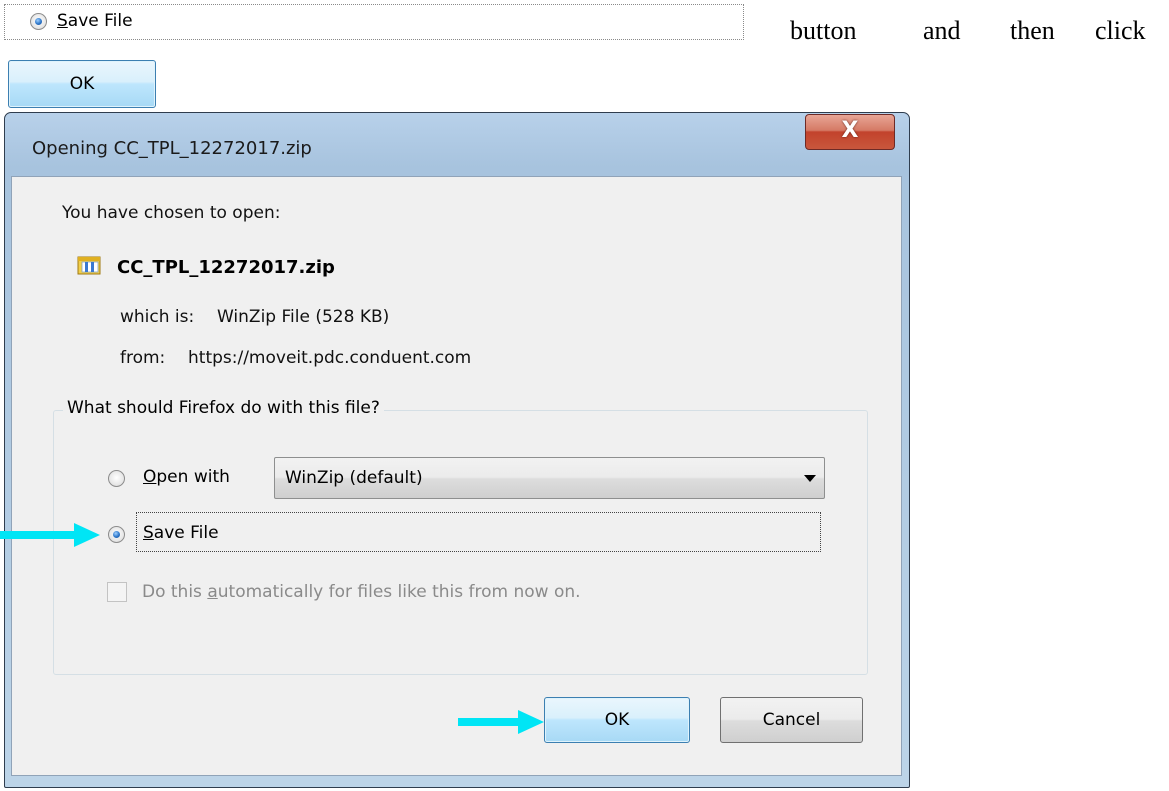  What do you see at coordinates (549, 478) in the screenshot?
I see `open-with-app-select: WinZip (default)` at bounding box center [549, 478].